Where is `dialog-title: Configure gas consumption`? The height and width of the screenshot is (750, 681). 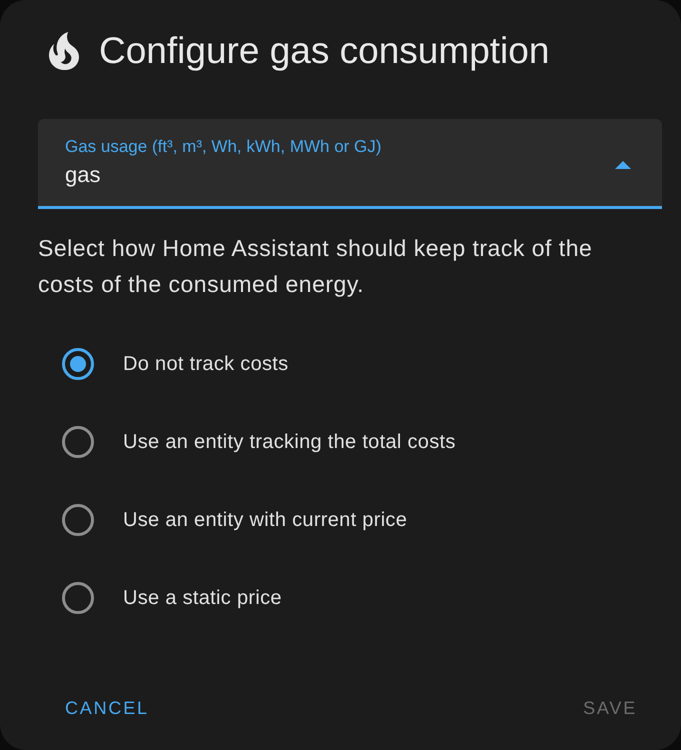
dialog-title: Configure gas consumption is located at coordinates (324, 51).